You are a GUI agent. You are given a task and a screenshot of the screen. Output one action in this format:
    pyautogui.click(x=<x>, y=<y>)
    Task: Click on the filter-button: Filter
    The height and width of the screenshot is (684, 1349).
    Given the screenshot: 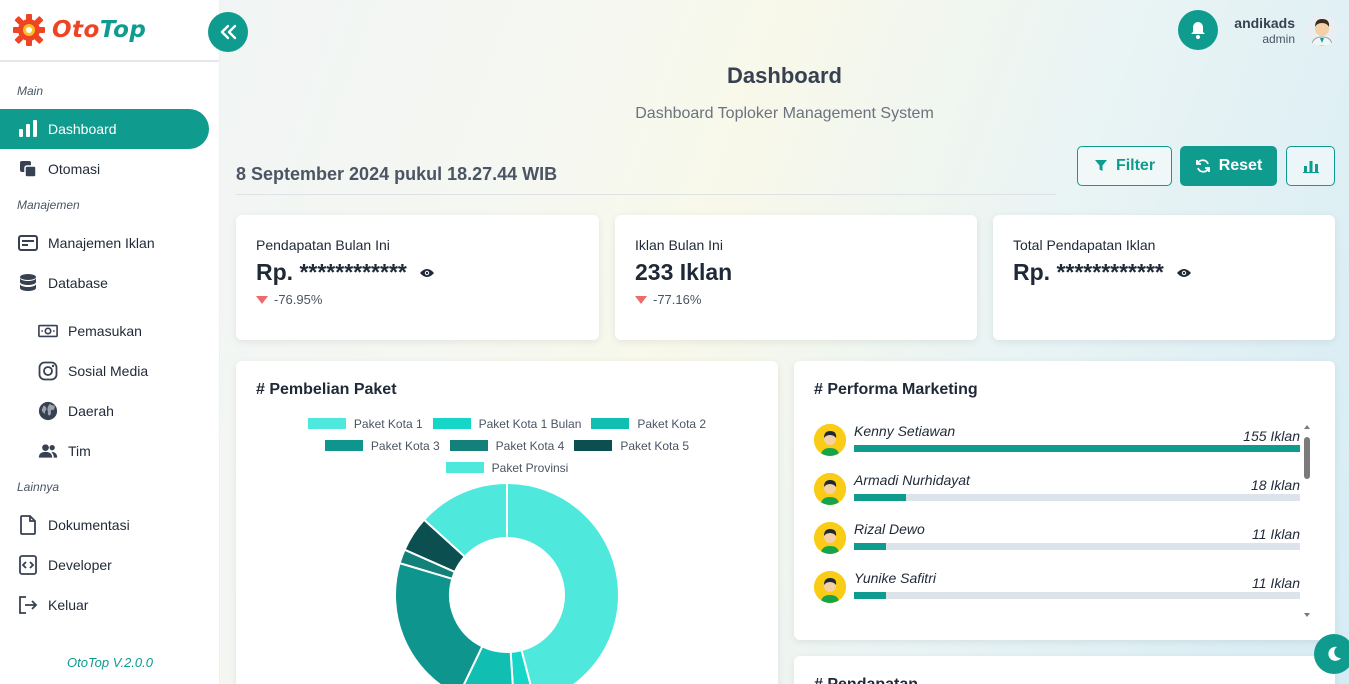 What is the action you would take?
    pyautogui.click(x=1124, y=166)
    